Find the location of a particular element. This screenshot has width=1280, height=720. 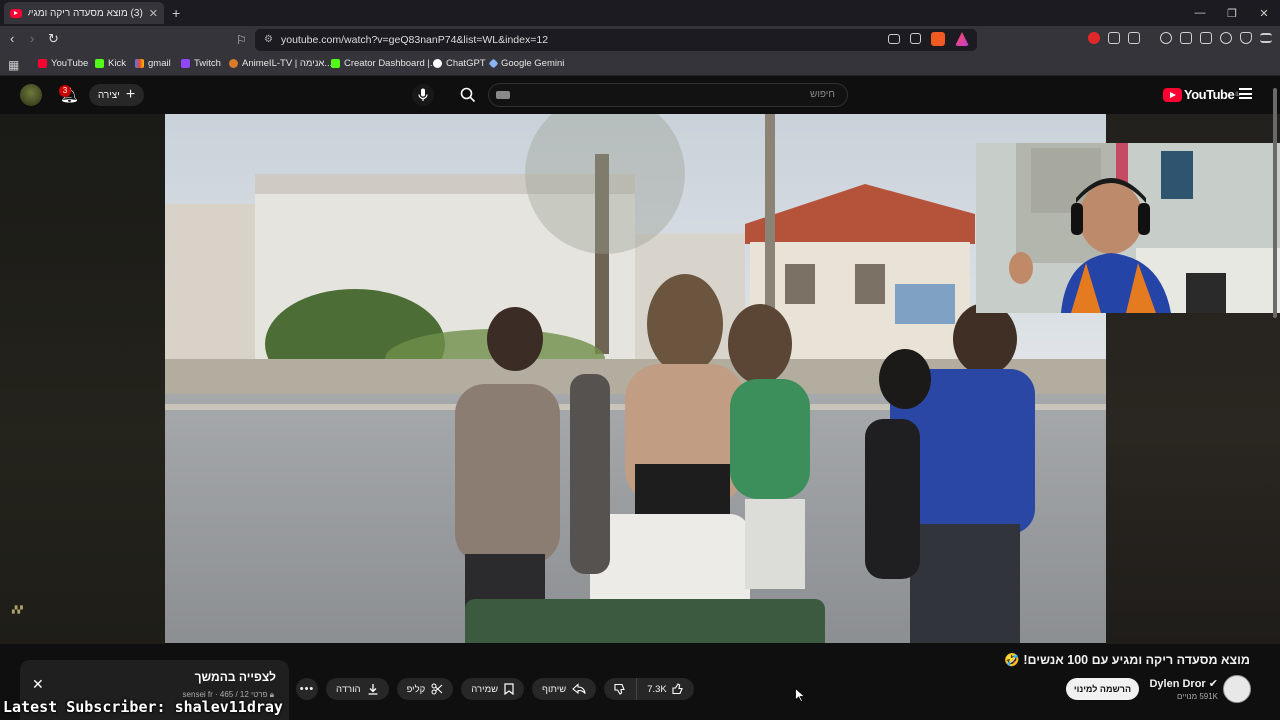

bookmark-twitch: Twitch is located at coordinates (201, 63).